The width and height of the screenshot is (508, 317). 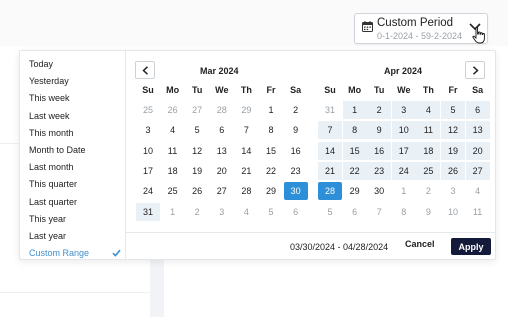 What do you see at coordinates (75, 64) in the screenshot?
I see `preset-item: Today` at bounding box center [75, 64].